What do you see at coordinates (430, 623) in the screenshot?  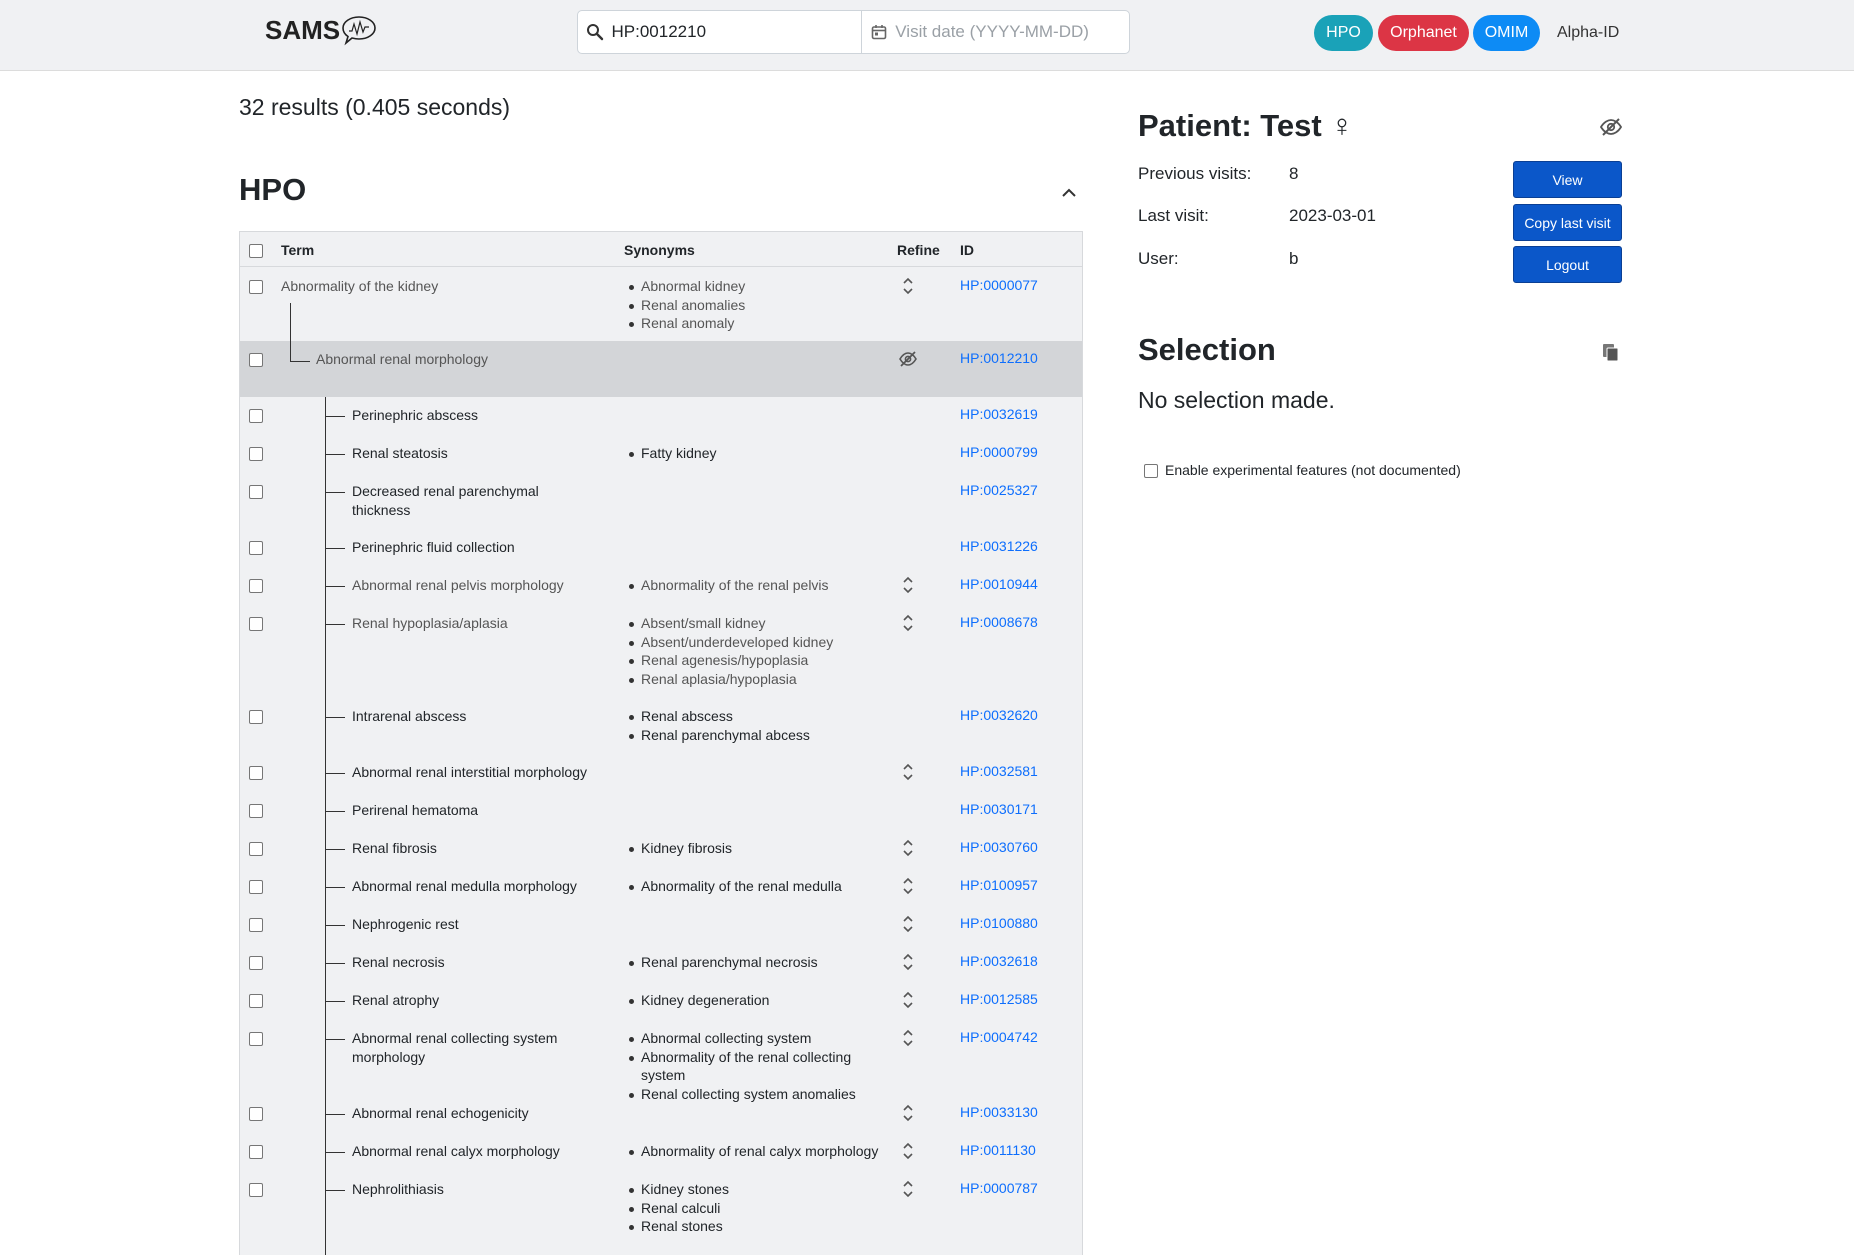 I see `term-link: Renal hypoplasia/aplasia` at bounding box center [430, 623].